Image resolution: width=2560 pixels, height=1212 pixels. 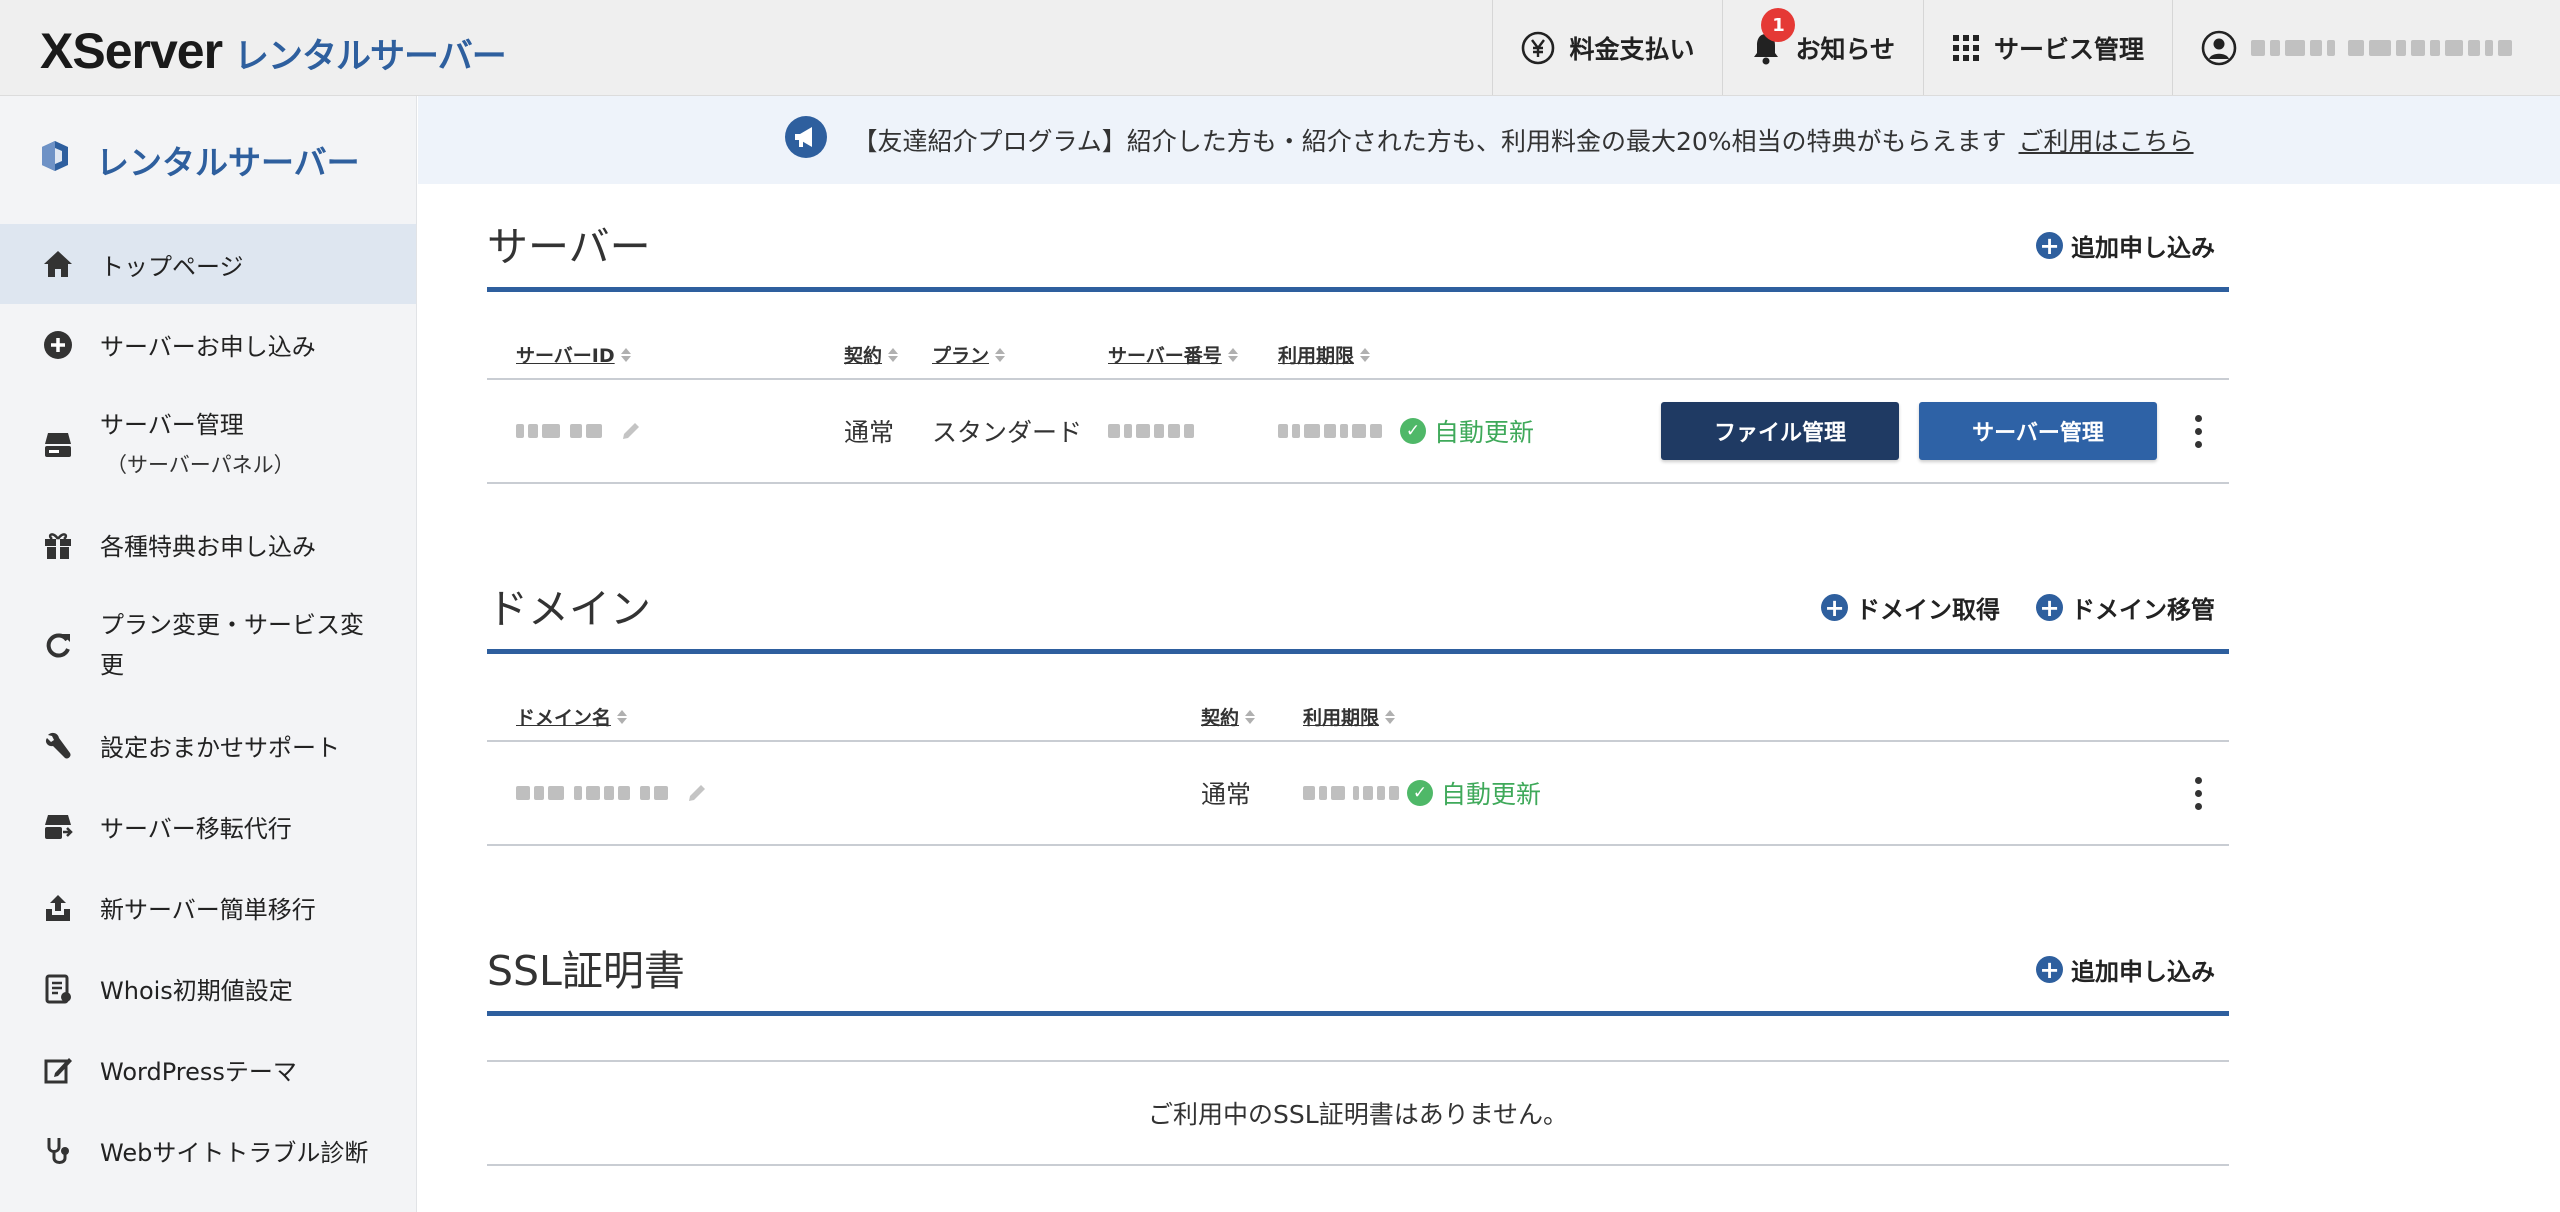 What do you see at coordinates (2366, 47) in the screenshot?
I see `user-menu` at bounding box center [2366, 47].